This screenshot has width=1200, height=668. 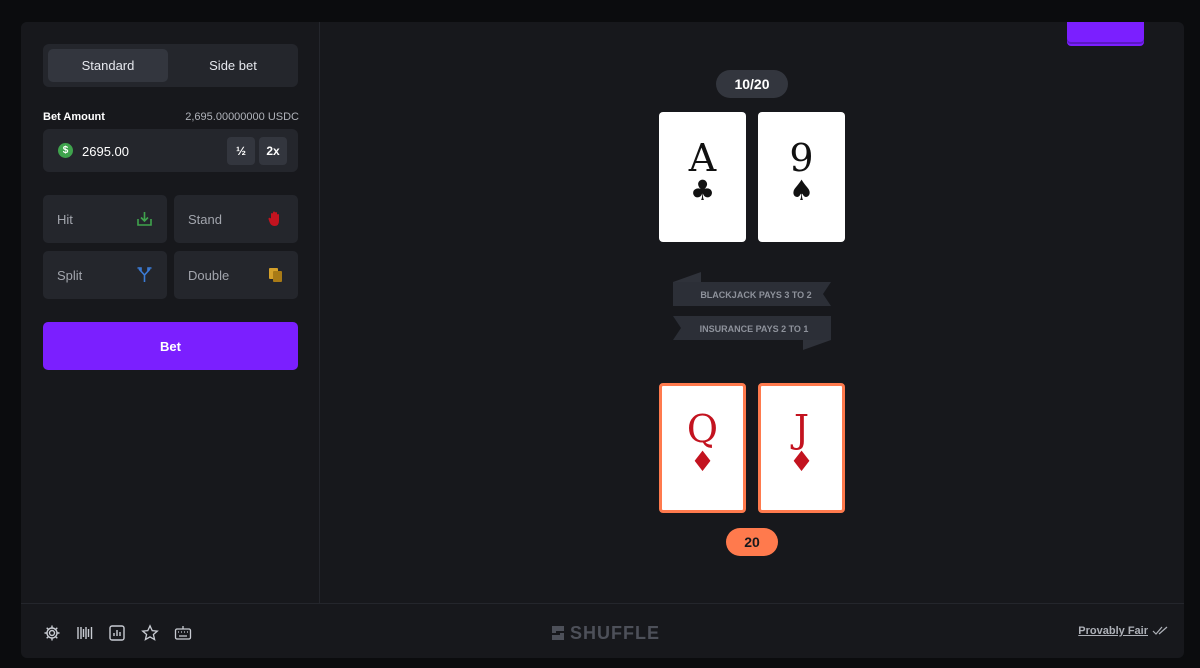 I want to click on card-rank: A, so click(x=702, y=158).